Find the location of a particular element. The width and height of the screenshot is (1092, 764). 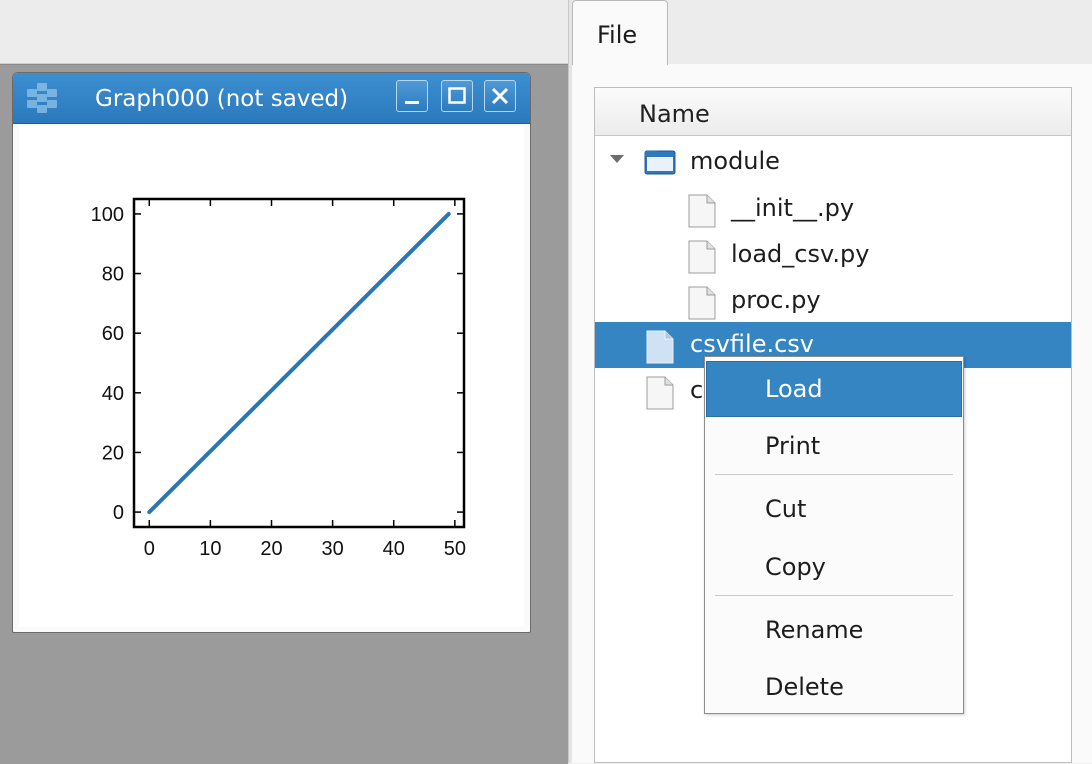

context-menu: Load Print Cut Copy Rename Delete is located at coordinates (834, 535).